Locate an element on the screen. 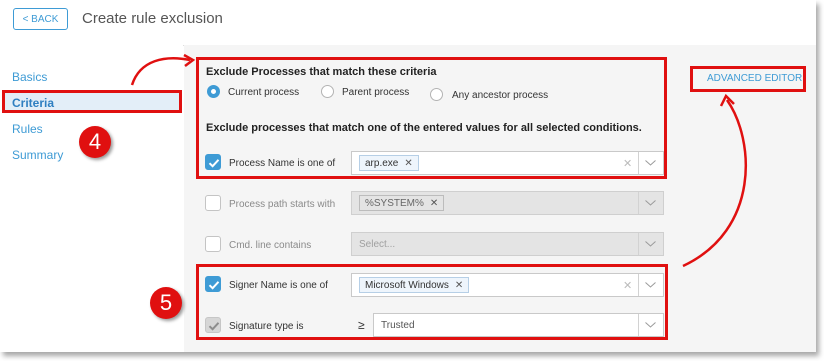 The height and width of the screenshot is (361, 824). step-5-badge: 5 is located at coordinates (166, 303).